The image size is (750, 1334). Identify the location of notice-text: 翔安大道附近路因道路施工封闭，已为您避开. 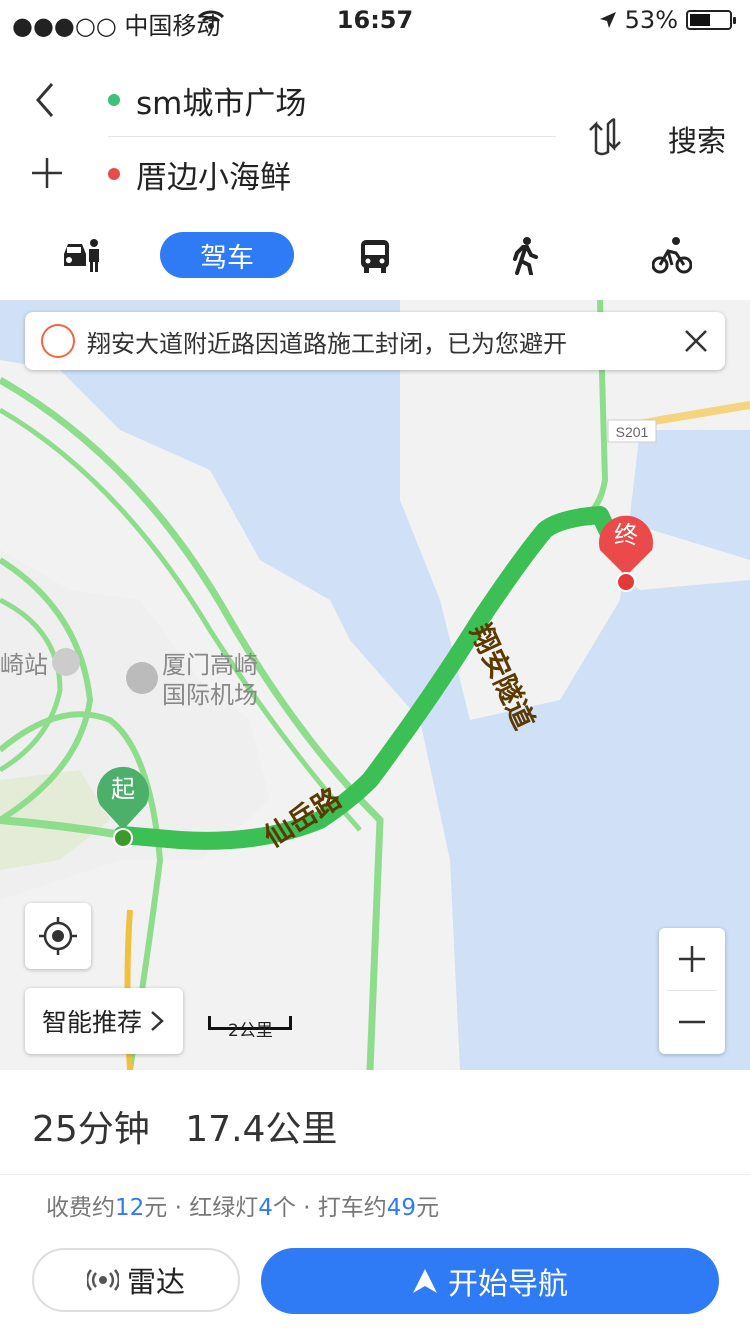
(327, 343).